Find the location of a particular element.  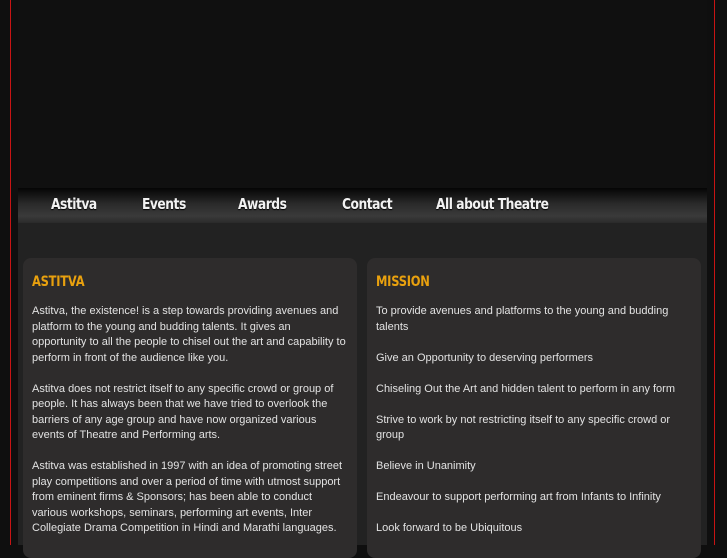

nav-contact: Contact is located at coordinates (367, 204).